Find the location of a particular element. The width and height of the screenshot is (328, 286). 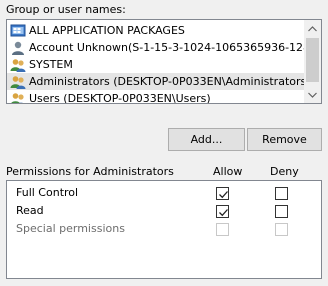

app-packages-icon is located at coordinates (18, 31).